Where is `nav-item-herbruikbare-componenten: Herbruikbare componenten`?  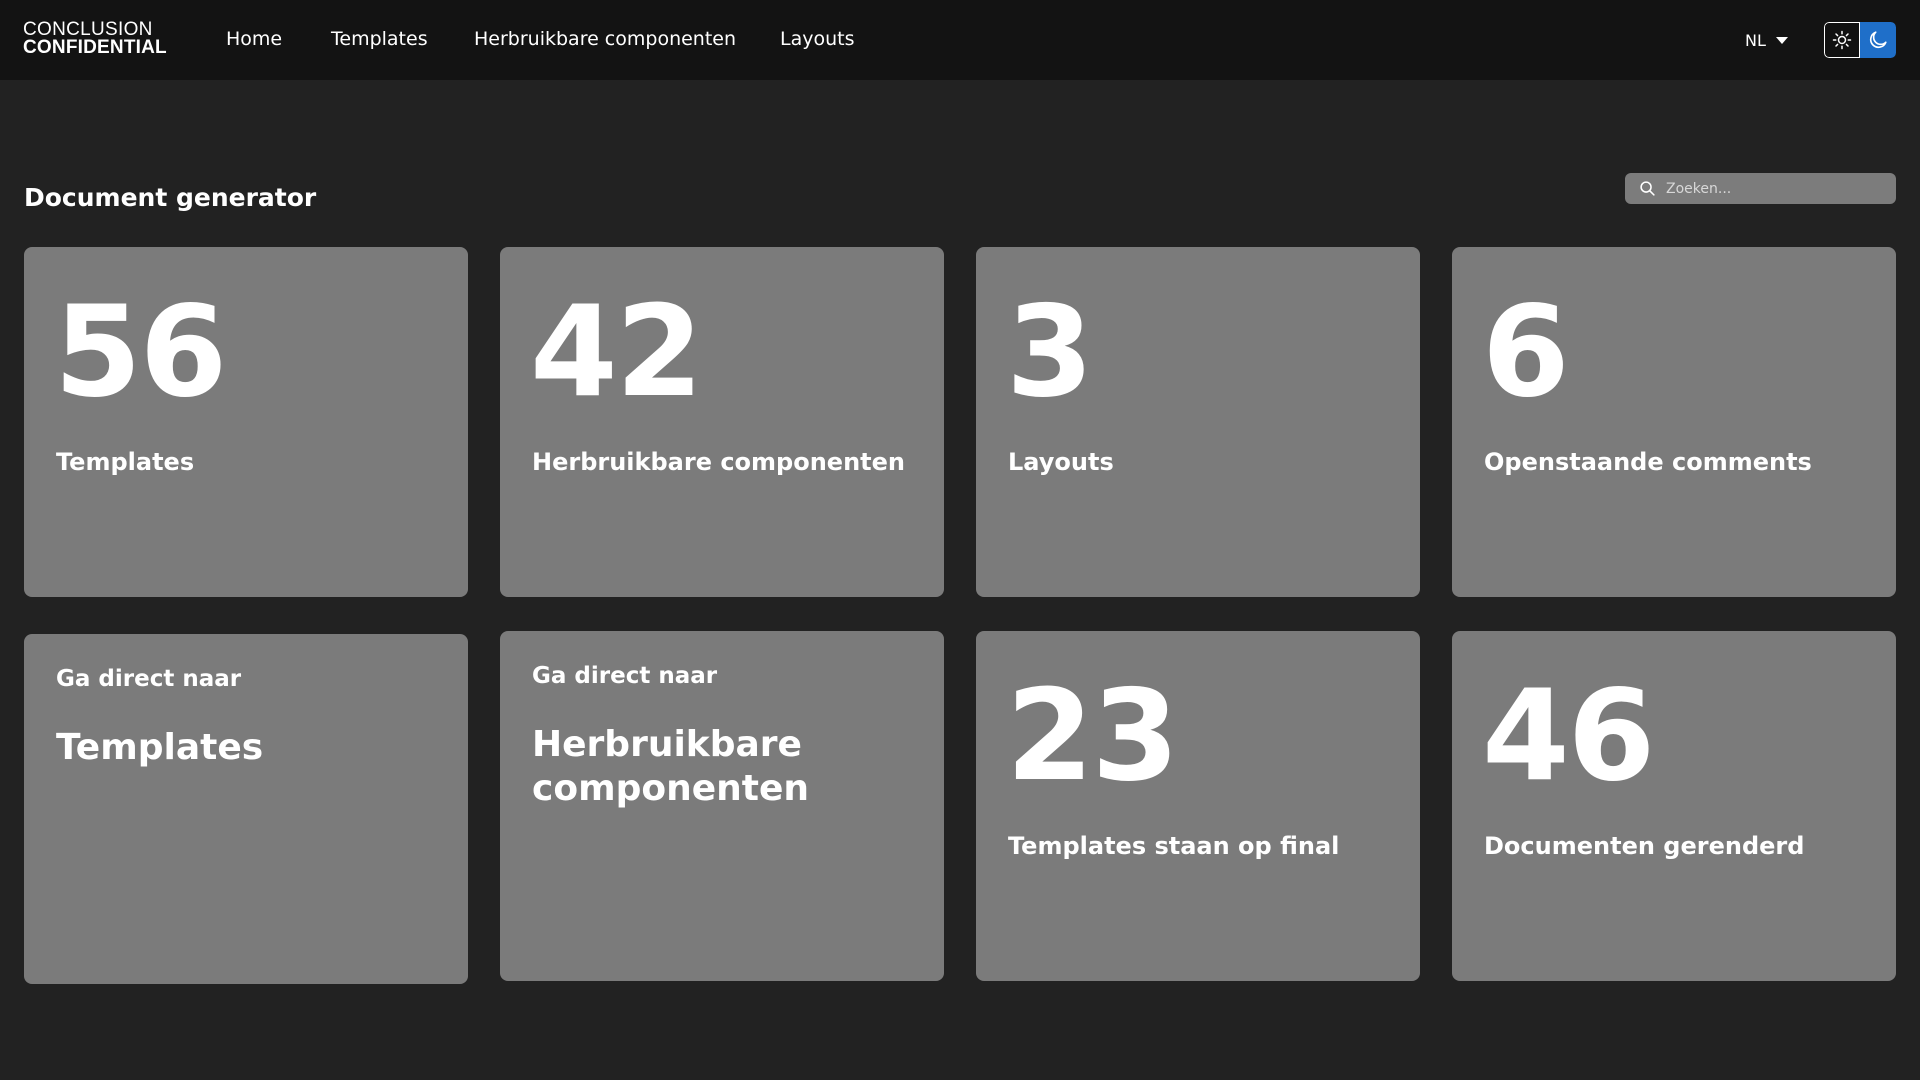 nav-item-herbruikbare-componenten: Herbruikbare componenten is located at coordinates (605, 39).